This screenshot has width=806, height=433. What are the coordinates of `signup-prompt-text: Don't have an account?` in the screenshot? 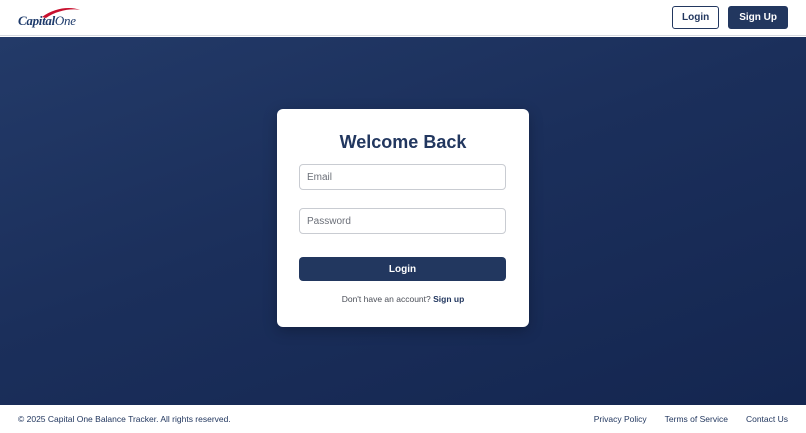 It's located at (386, 299).